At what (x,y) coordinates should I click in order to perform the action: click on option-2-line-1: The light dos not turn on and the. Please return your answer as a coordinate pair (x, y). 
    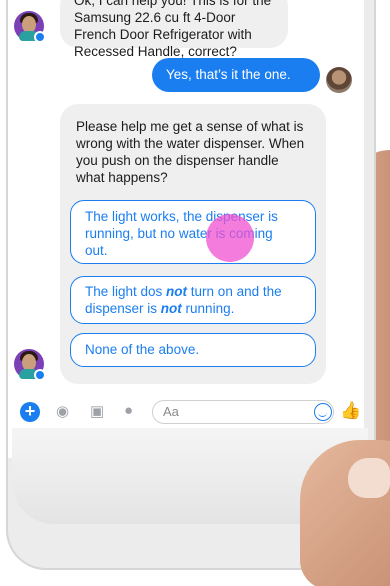
    Looking at the image, I should click on (193, 291).